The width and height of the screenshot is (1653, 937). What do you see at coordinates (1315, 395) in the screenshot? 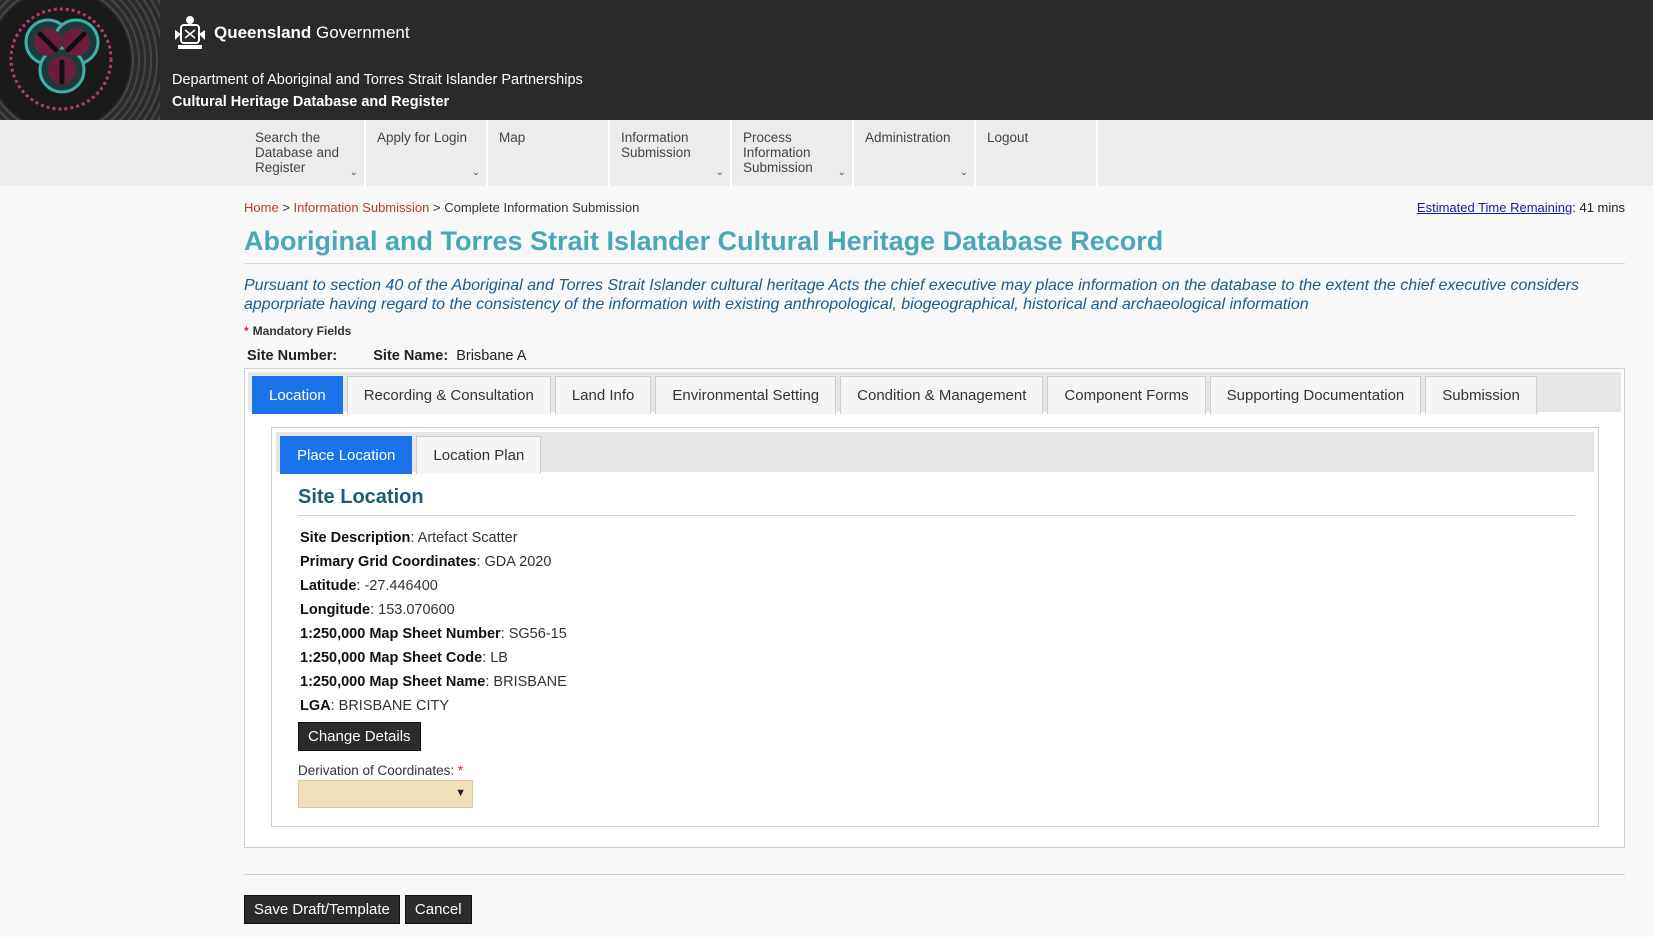
I see `tab-supporting-documentation: Supporting Documentation` at bounding box center [1315, 395].